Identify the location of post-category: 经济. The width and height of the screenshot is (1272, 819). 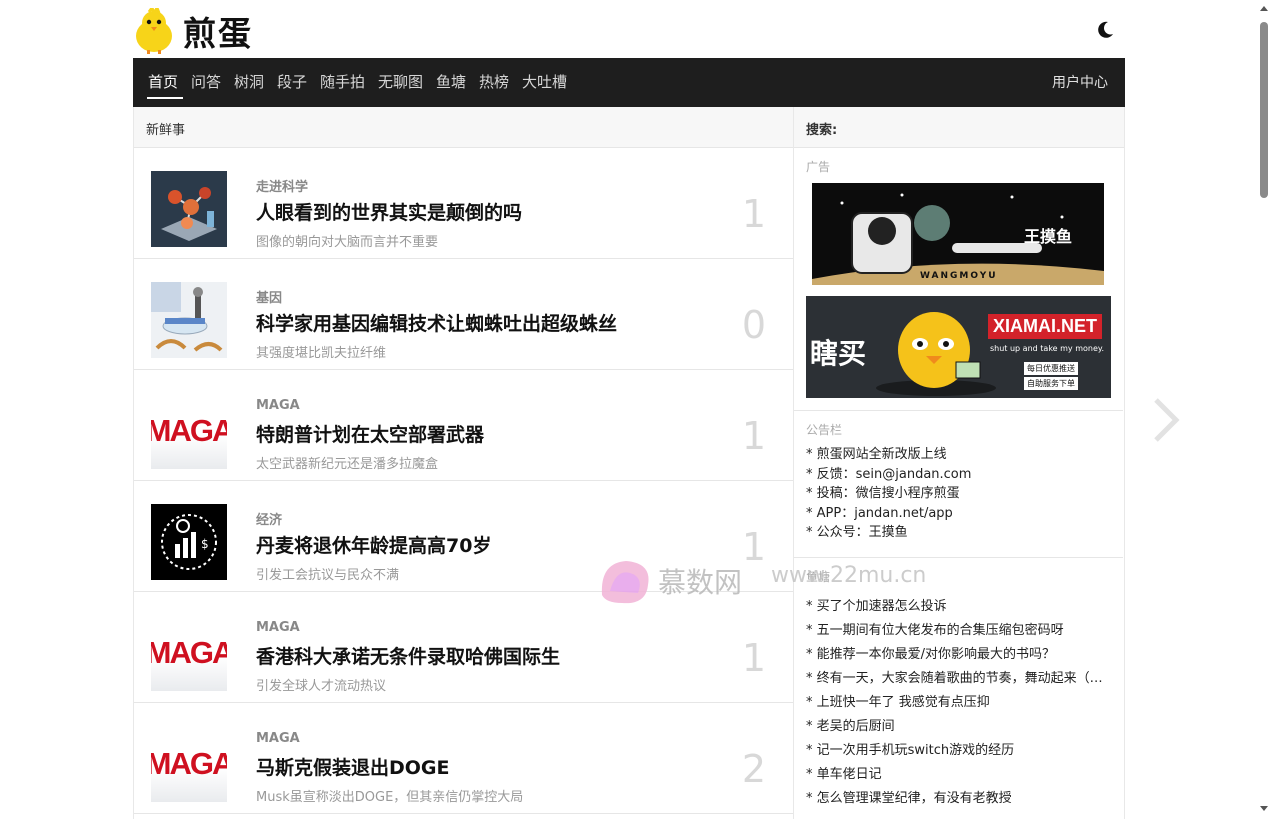
(269, 518).